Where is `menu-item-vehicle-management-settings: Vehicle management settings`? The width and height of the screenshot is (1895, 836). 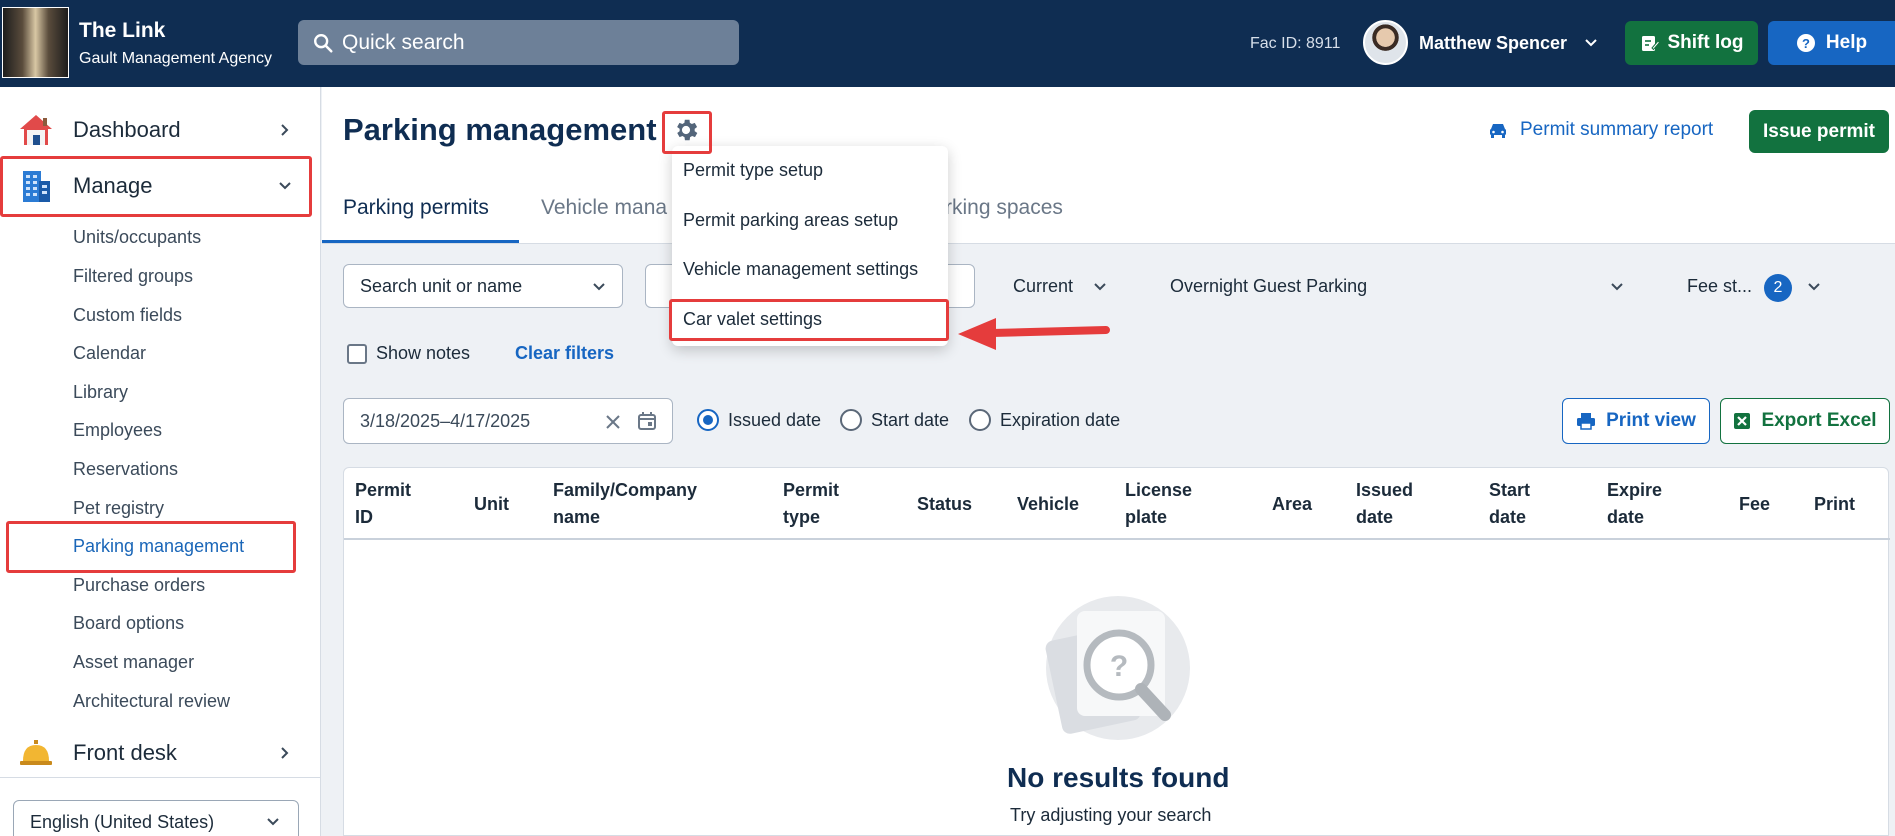 menu-item-vehicle-management-settings: Vehicle management settings is located at coordinates (800, 269).